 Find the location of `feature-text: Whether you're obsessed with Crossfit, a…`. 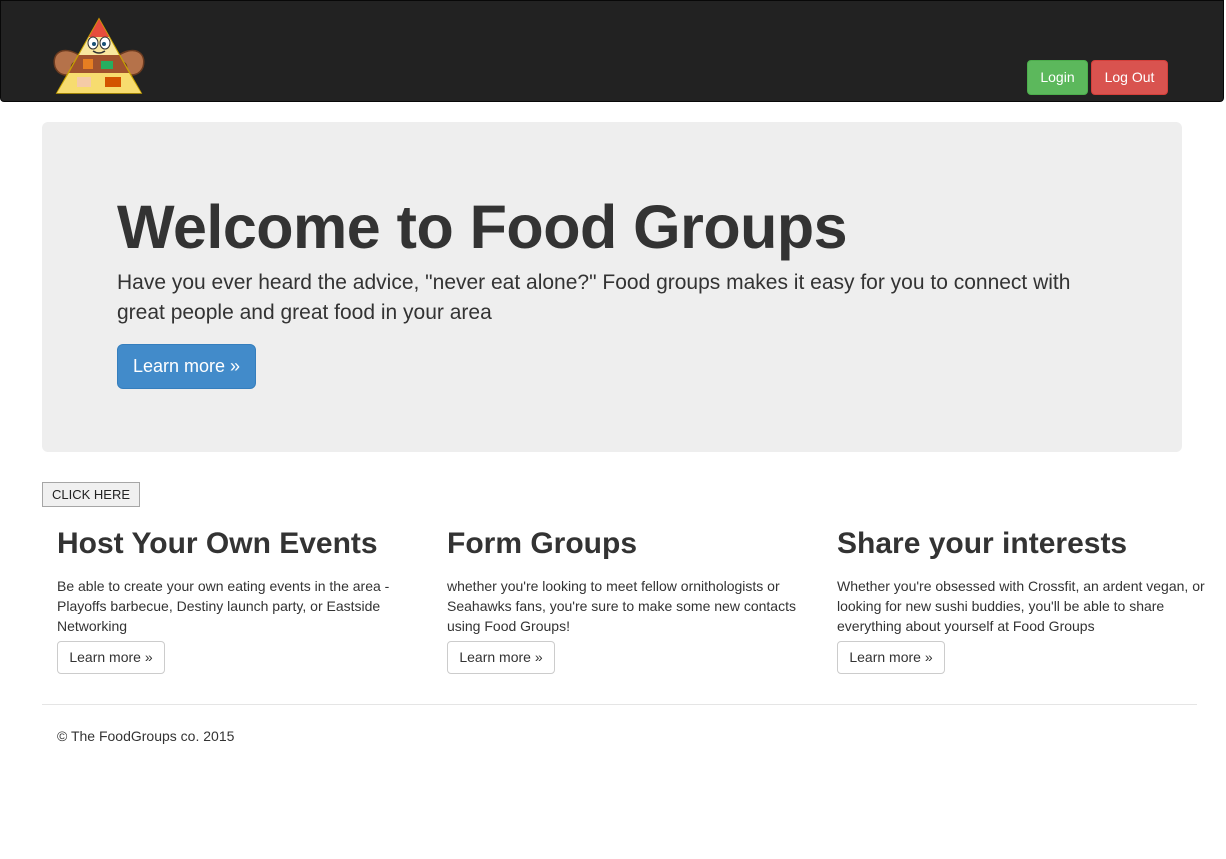

feature-text: Whether you're obsessed with Crossfit, a… is located at coordinates (1021, 606).